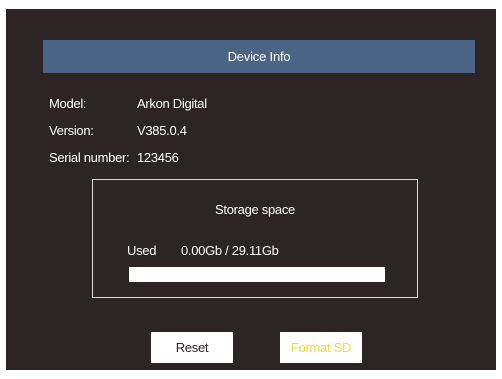 The image size is (502, 379). Describe the element at coordinates (68, 103) in the screenshot. I see `model-label: Model:` at that location.